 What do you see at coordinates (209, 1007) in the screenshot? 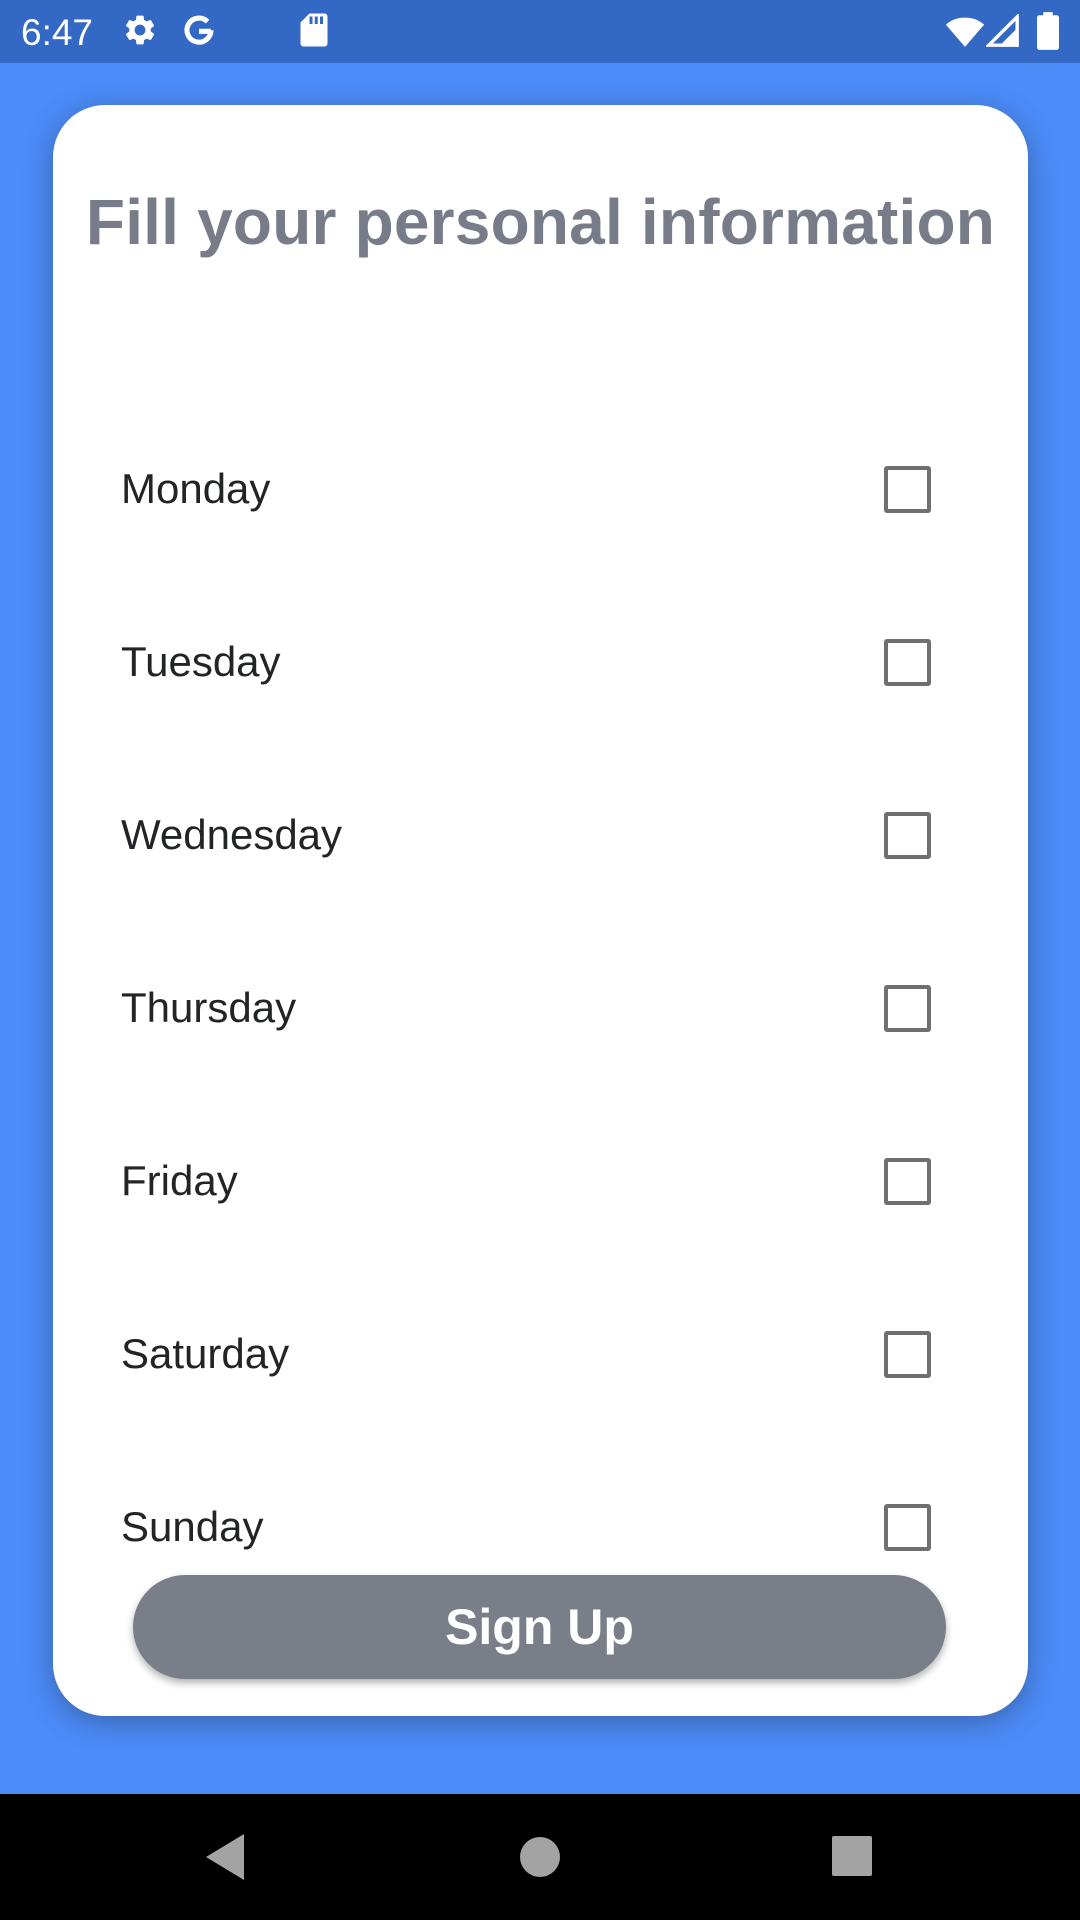
I see `day-label: Thursday` at bounding box center [209, 1007].